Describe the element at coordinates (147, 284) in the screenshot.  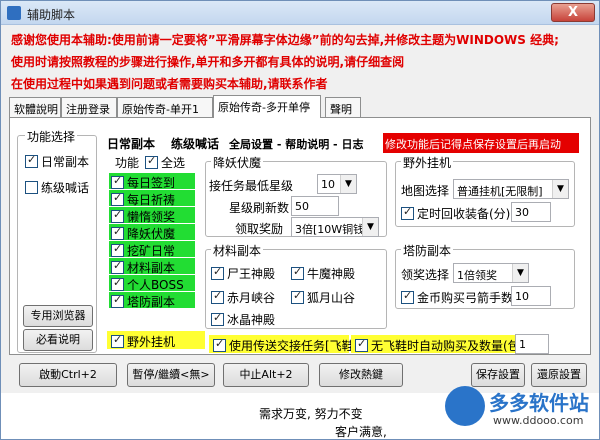
I see `personal-boss-checkbox: 个人BOSS` at that location.